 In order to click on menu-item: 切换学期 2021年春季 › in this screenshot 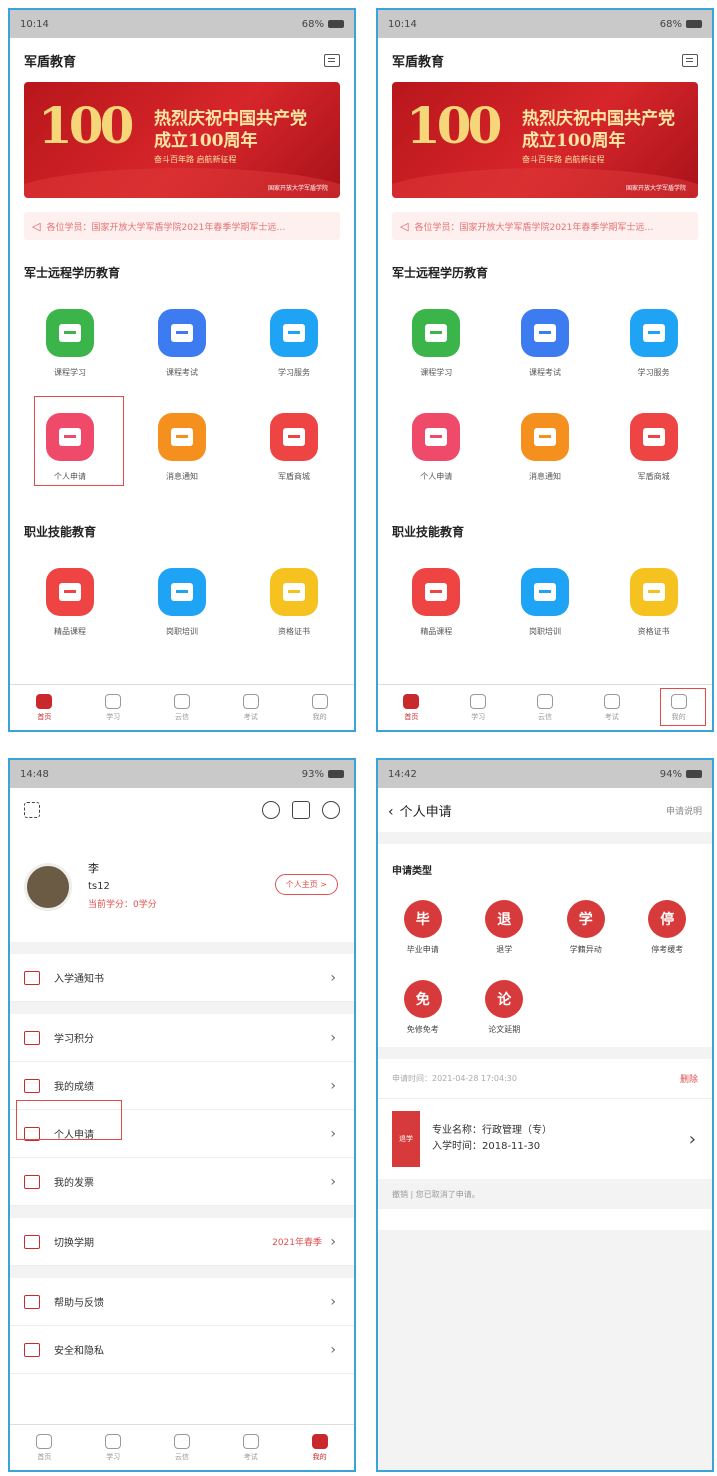, I will do `click(182, 1242)`.